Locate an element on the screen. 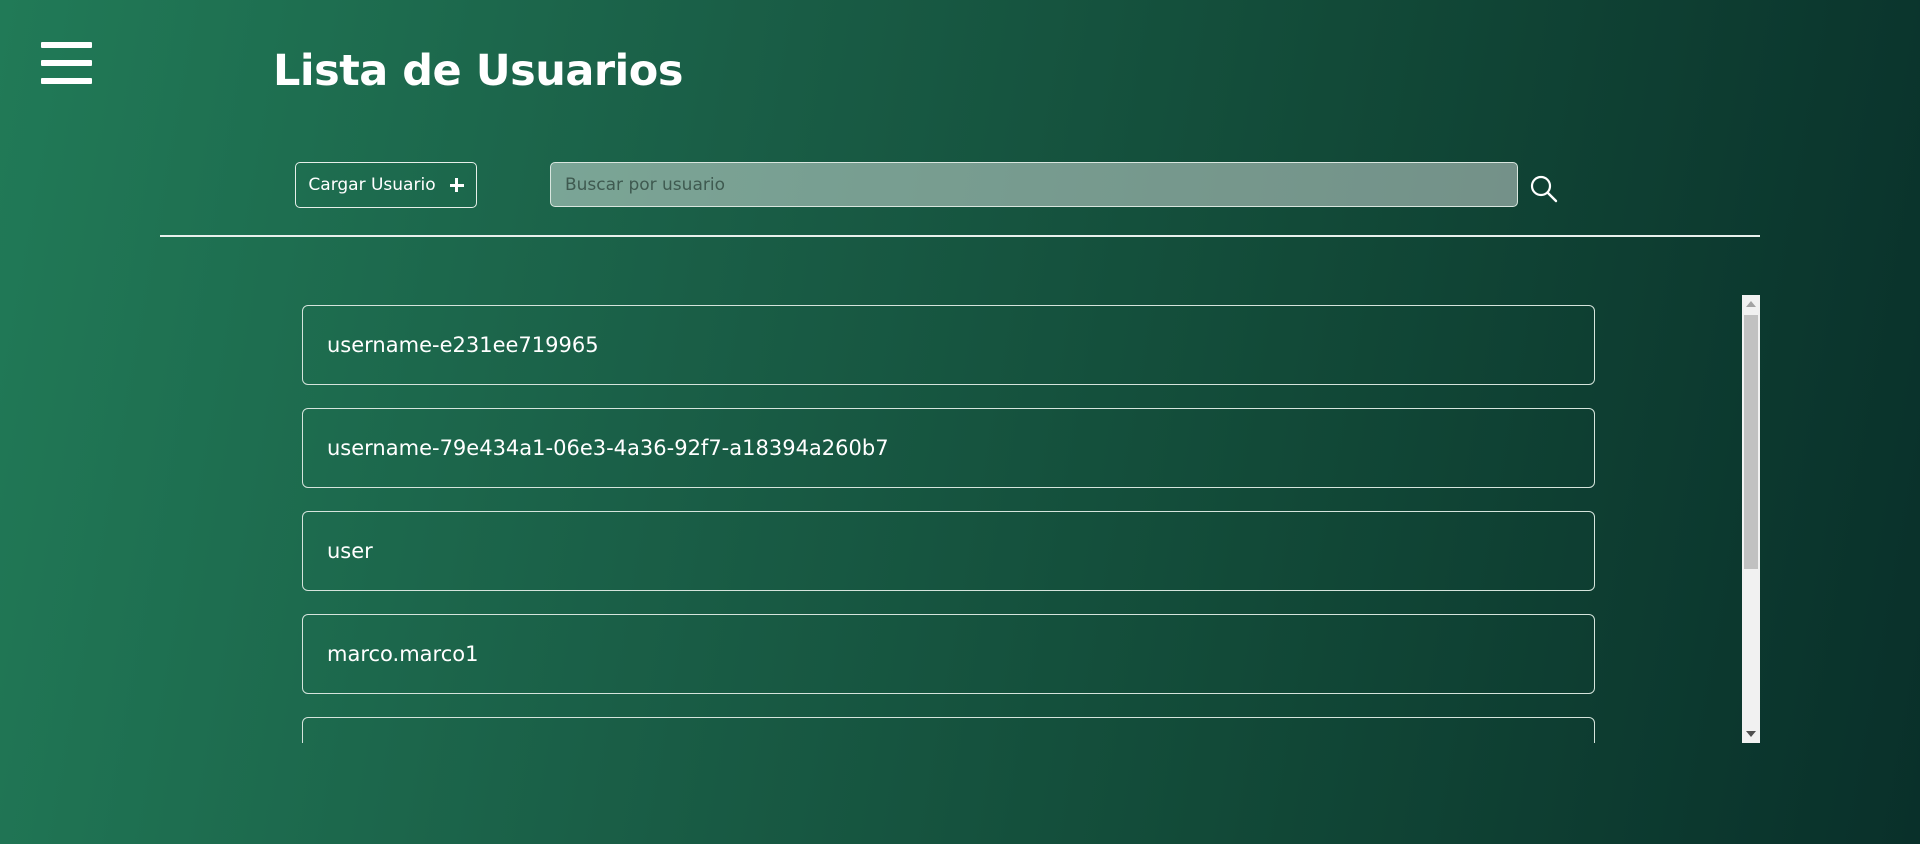 This screenshot has height=844, width=1920. load-user-button: Cargar Usuario is located at coordinates (386, 185).